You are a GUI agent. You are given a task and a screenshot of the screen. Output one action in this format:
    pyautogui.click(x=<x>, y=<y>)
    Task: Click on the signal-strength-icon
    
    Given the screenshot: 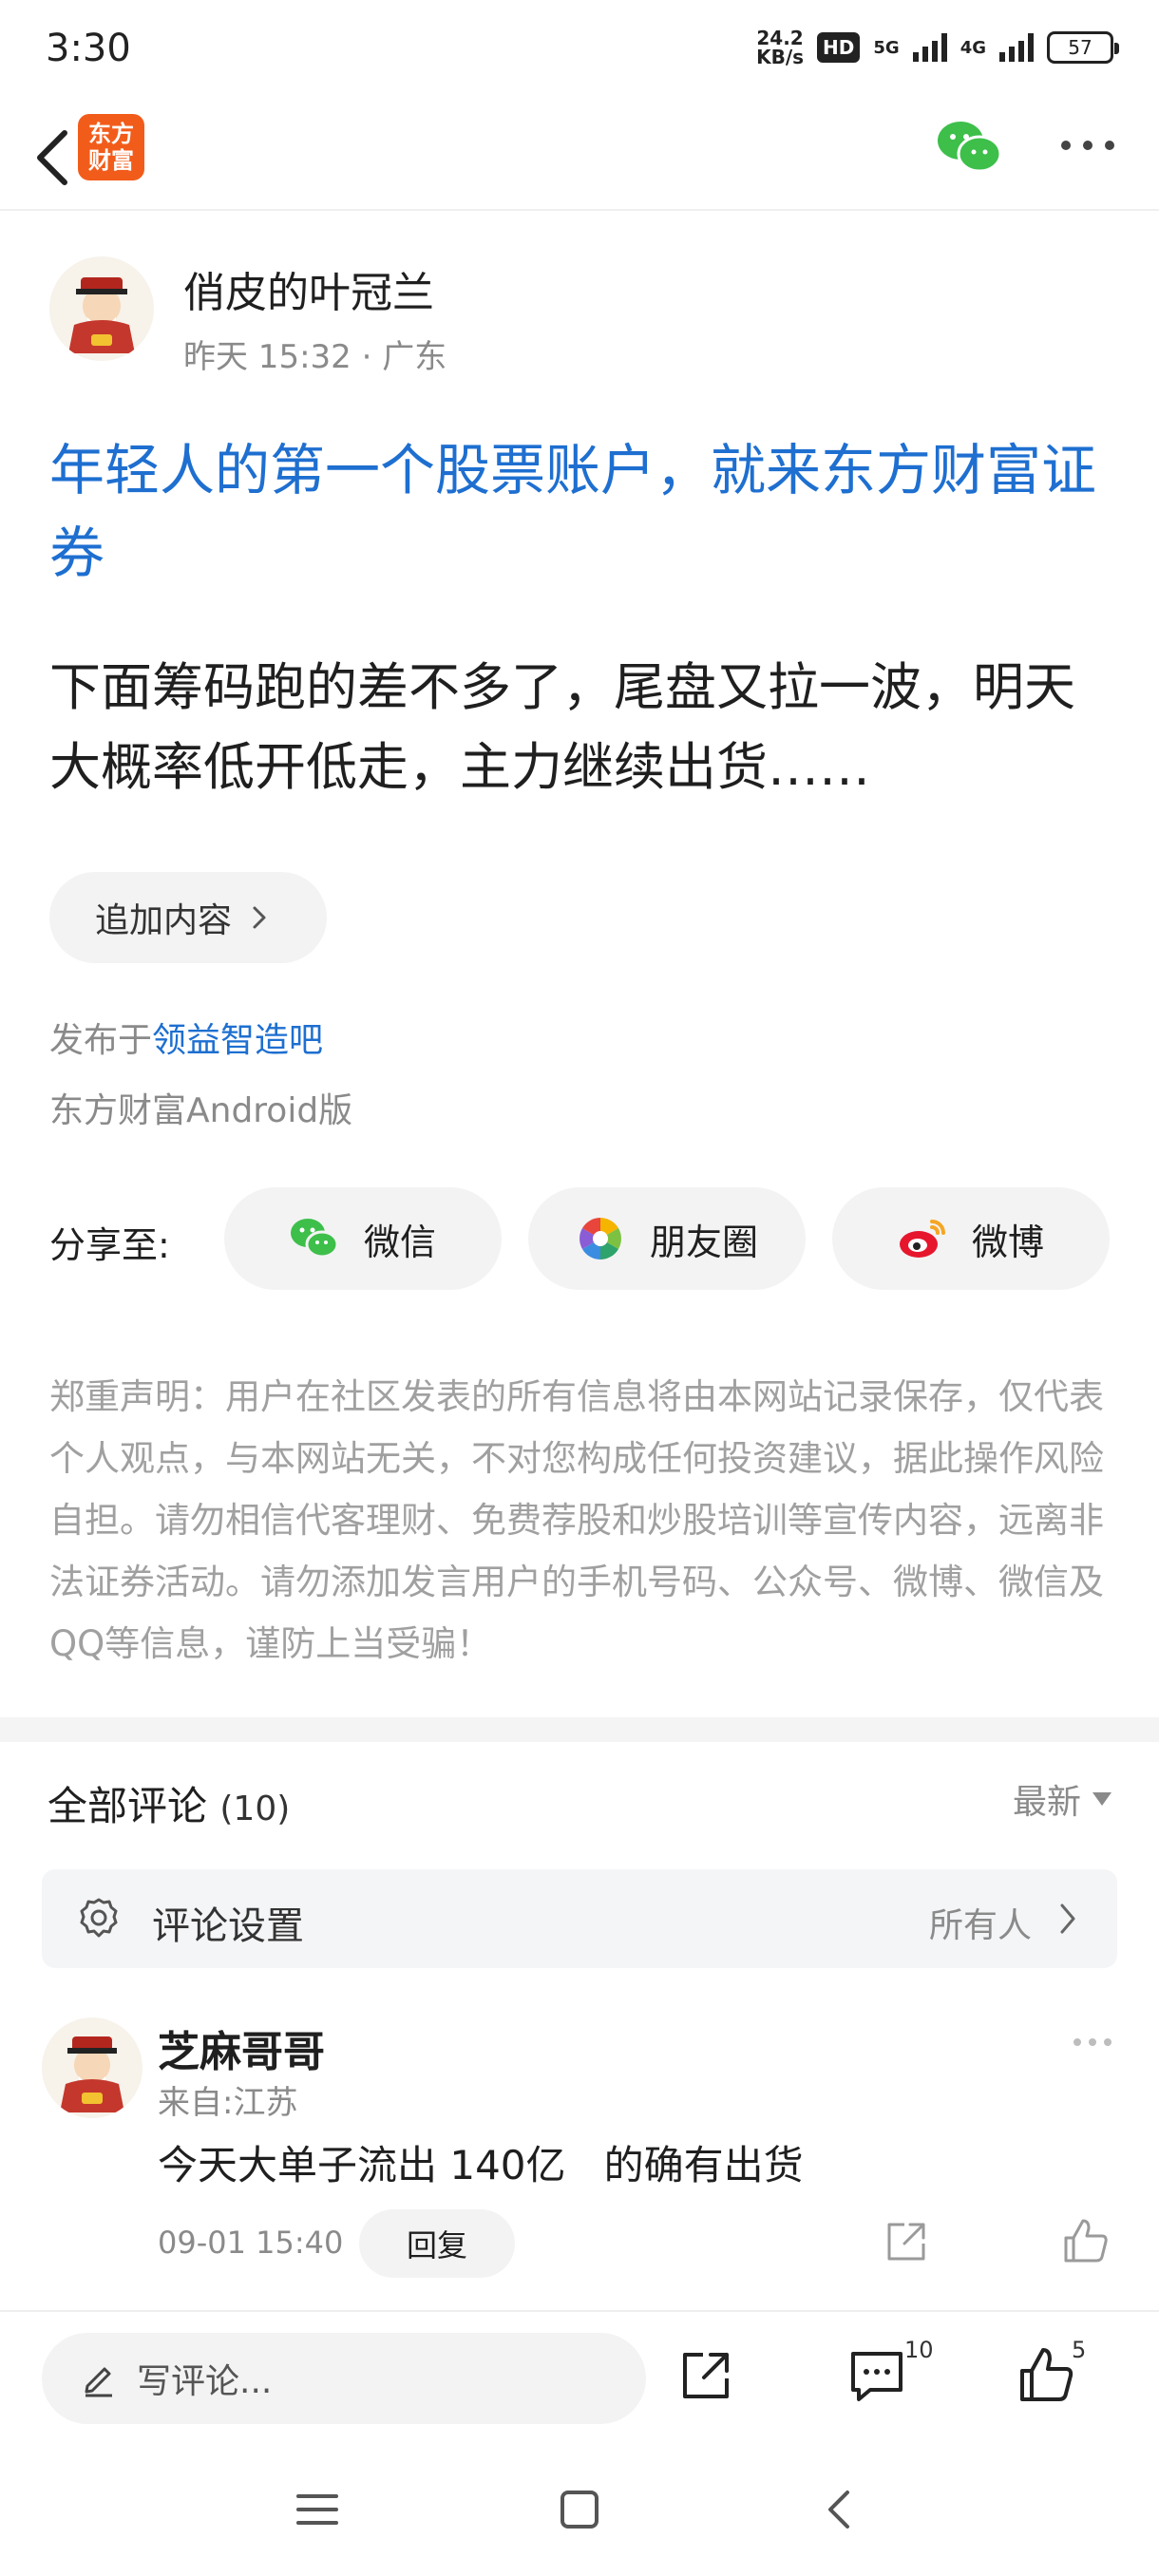 What is the action you would take?
    pyautogui.click(x=929, y=47)
    